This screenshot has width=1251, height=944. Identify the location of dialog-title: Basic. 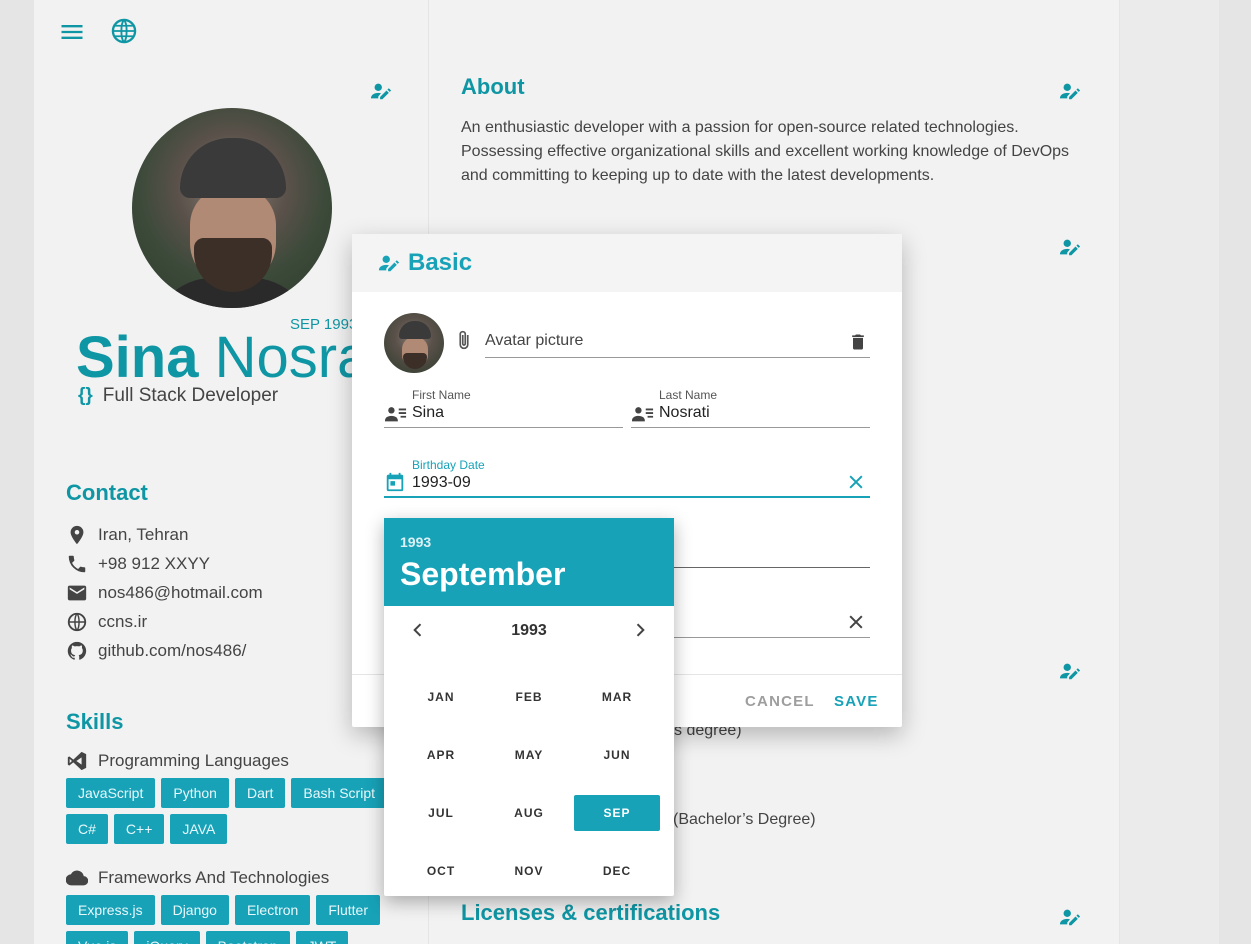
(440, 262).